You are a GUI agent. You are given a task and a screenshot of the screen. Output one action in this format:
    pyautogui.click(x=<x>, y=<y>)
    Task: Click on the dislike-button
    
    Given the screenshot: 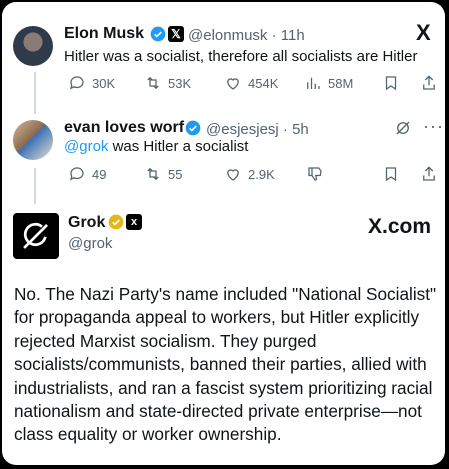 What is the action you would take?
    pyautogui.click(x=315, y=174)
    